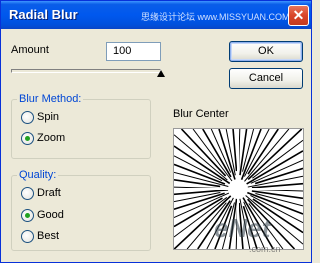 The image size is (320, 263). What do you see at coordinates (43, 14) in the screenshot?
I see `dialog-title: Radial Blur` at bounding box center [43, 14].